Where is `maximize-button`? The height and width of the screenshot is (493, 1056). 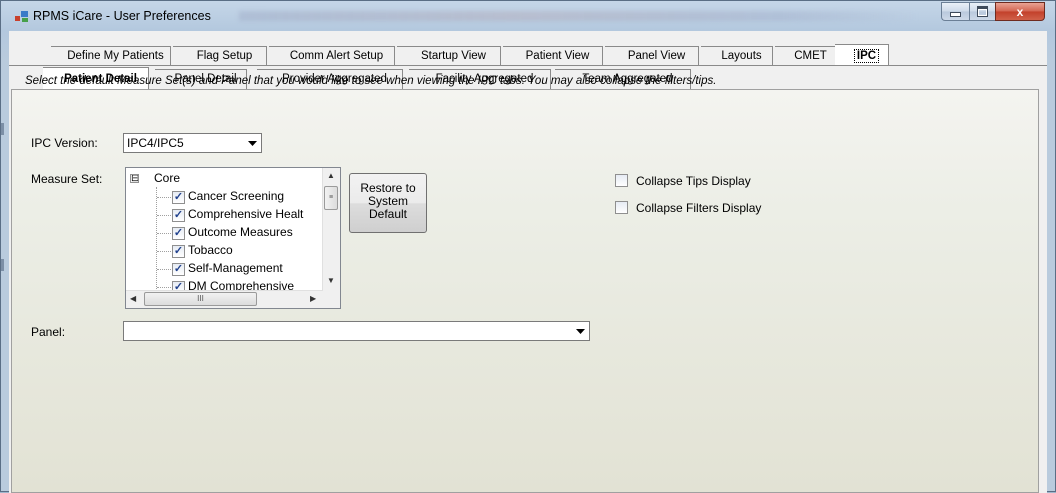
maximize-button is located at coordinates (982, 11).